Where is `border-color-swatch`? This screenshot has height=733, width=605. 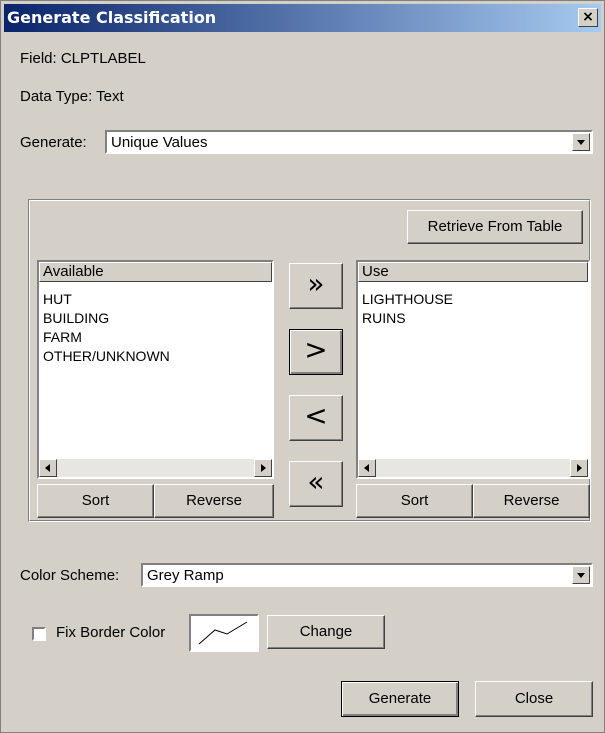
border-color-swatch is located at coordinates (224, 633).